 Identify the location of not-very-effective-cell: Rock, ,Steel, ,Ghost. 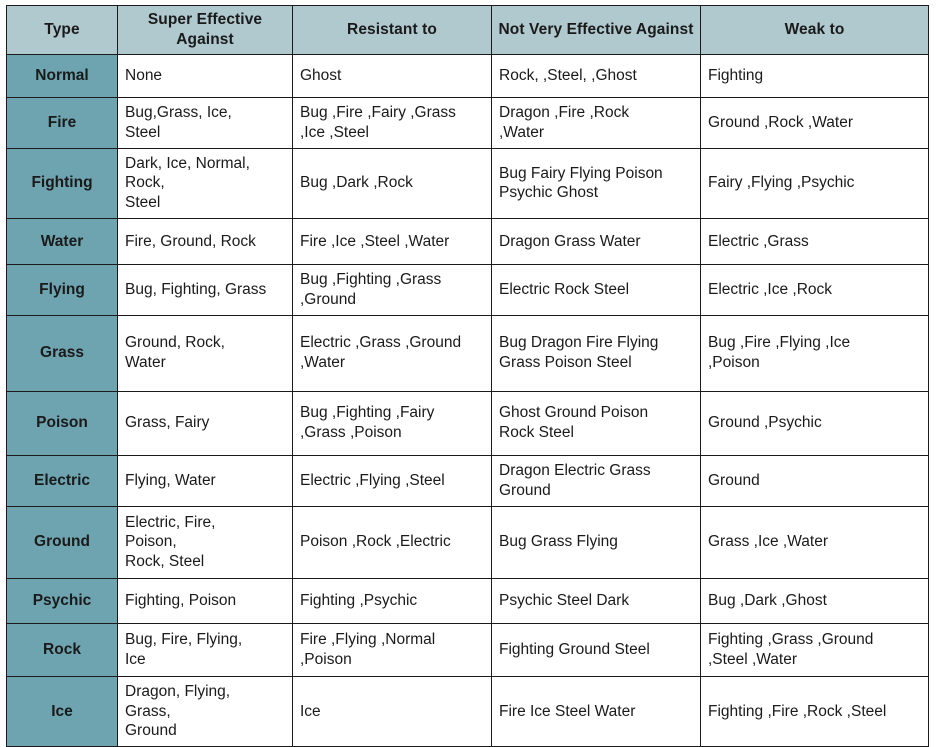
(596, 75).